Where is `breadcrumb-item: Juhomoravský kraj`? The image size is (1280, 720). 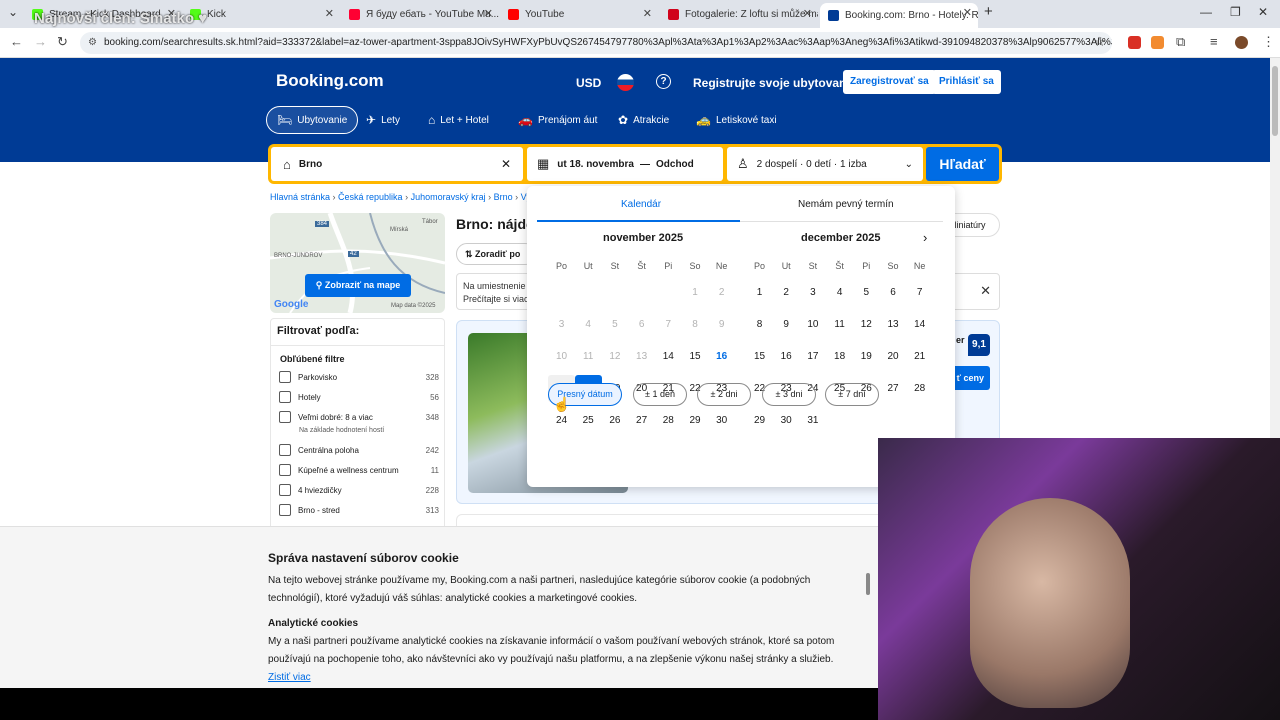
breadcrumb-item: Juhomoravský kraj is located at coordinates (448, 197).